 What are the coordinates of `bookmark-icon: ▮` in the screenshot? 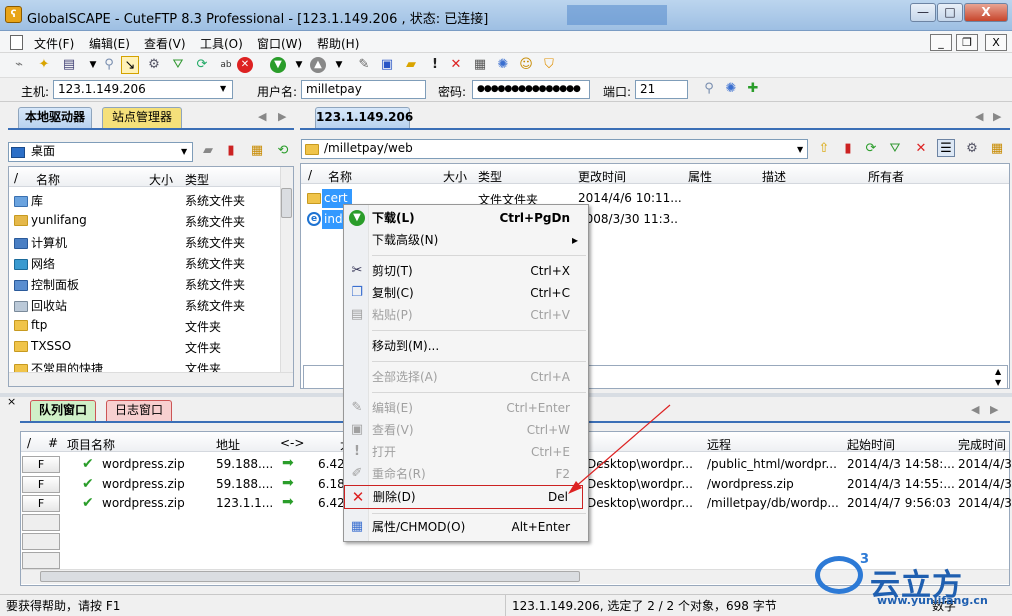 It's located at (231, 151).